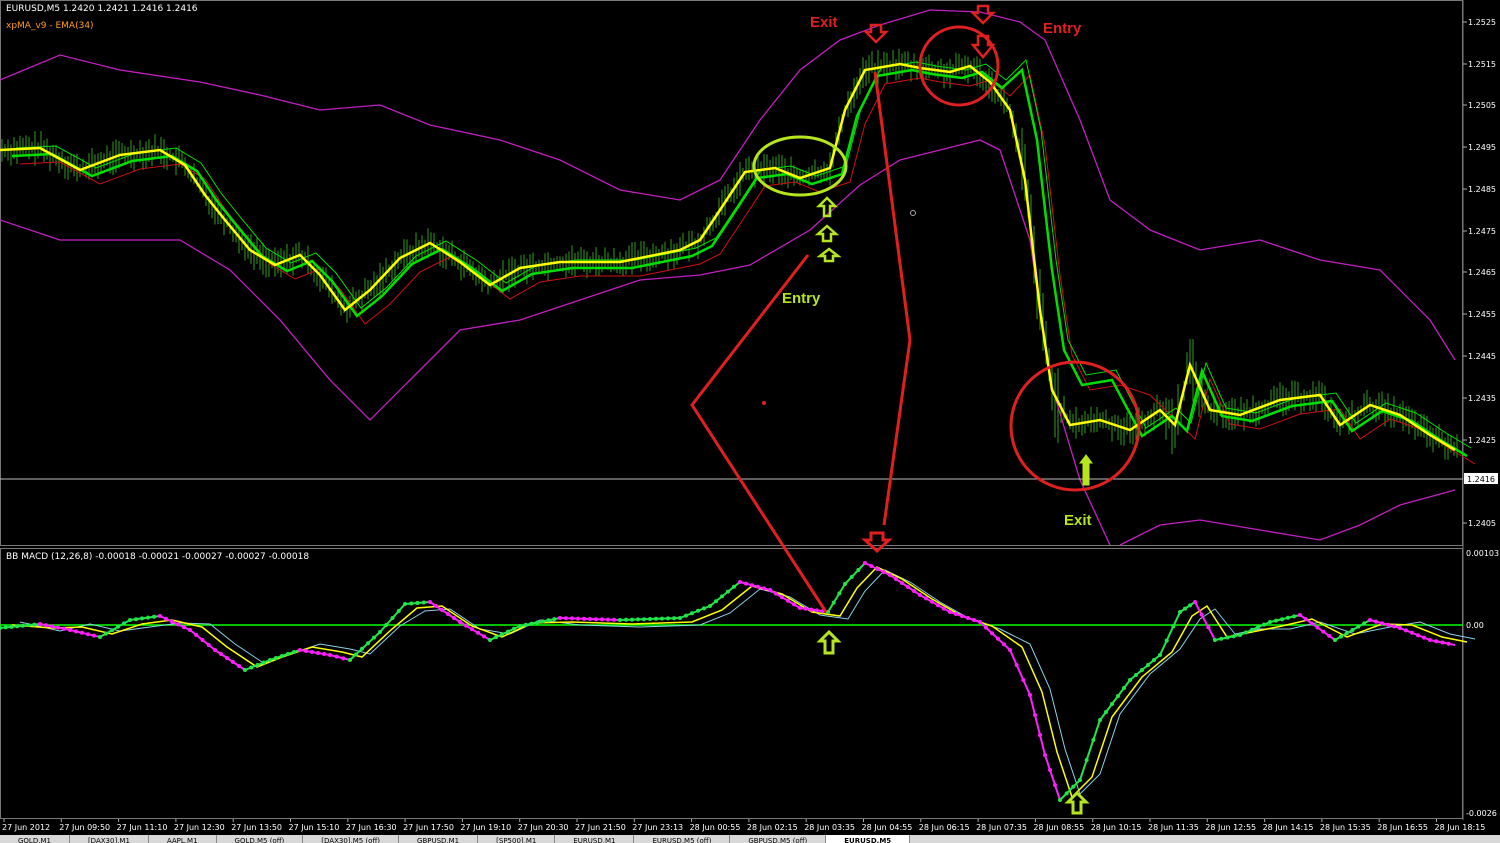 The height and width of the screenshot is (843, 1500). What do you see at coordinates (595, 839) in the screenshot?
I see `chart-tab: EURUSD,M1` at bounding box center [595, 839].